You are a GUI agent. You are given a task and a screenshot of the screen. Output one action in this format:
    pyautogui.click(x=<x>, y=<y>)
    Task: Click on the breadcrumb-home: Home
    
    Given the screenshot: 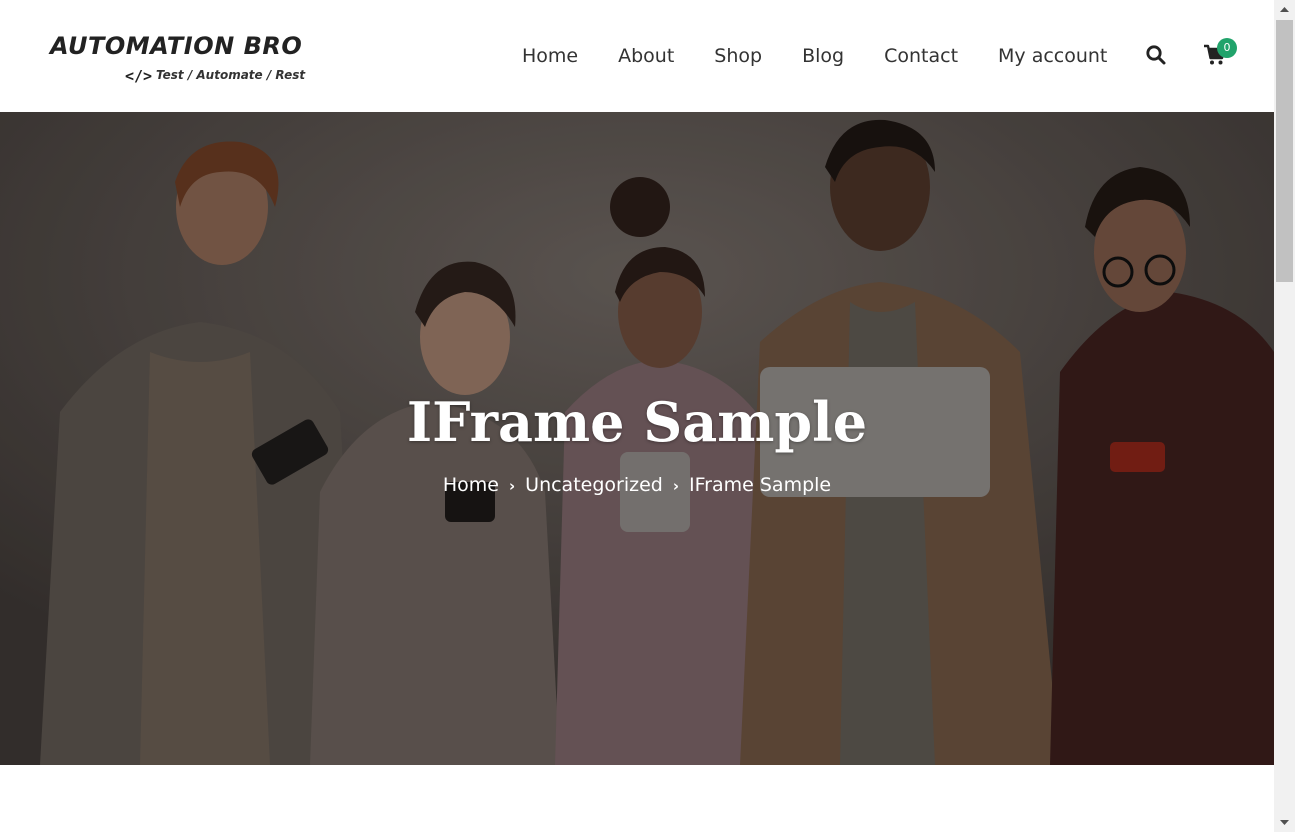 What is the action you would take?
    pyautogui.click(x=471, y=485)
    